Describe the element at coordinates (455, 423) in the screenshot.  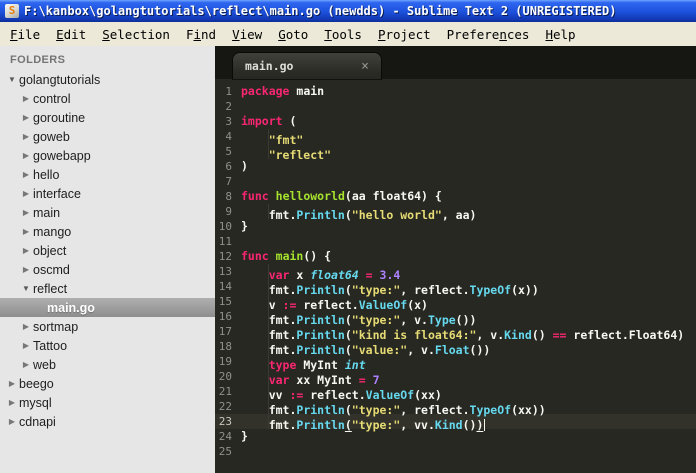
I see `code-line-23: 23 fmt.Println("type:", vv.Kind())` at that location.